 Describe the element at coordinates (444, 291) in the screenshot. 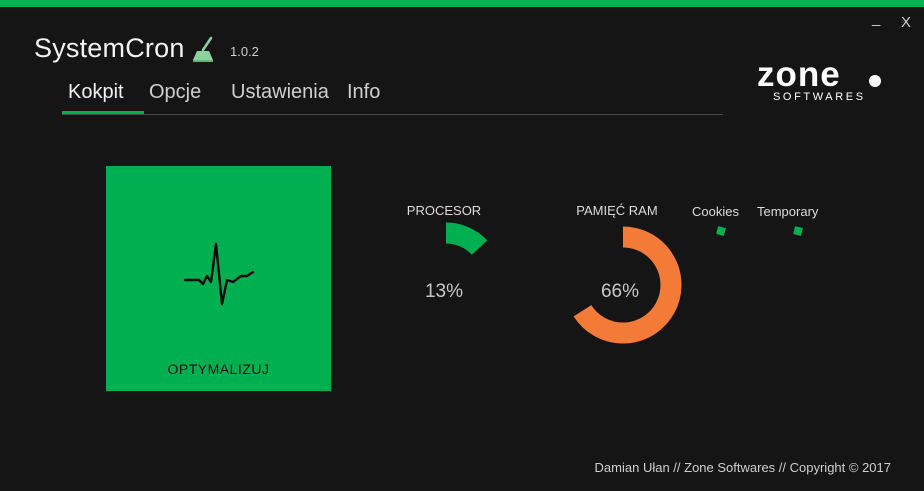

I see `cpu-gauge-value: 13%` at that location.